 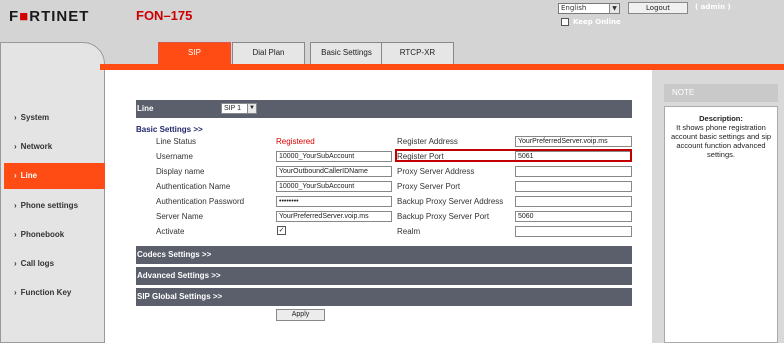 I want to click on codecs-settings-bar: Codecs Settings >>, so click(x=384, y=255).